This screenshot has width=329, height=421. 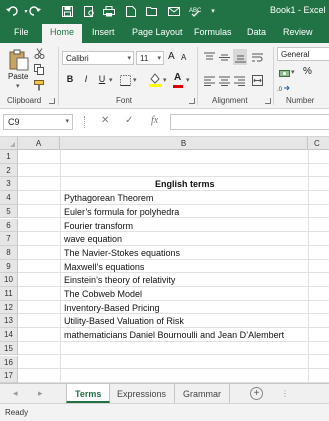 I want to click on cell-b13: Utility-Based Valuation of Risk, so click(x=124, y=321).